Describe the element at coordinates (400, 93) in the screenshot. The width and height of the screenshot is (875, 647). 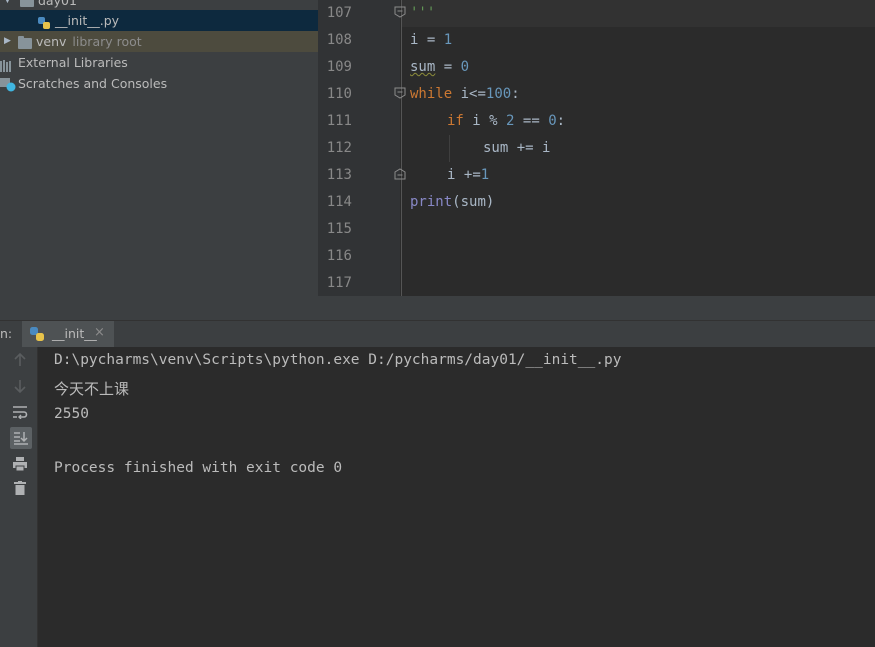
I see `fold-start-icon` at that location.